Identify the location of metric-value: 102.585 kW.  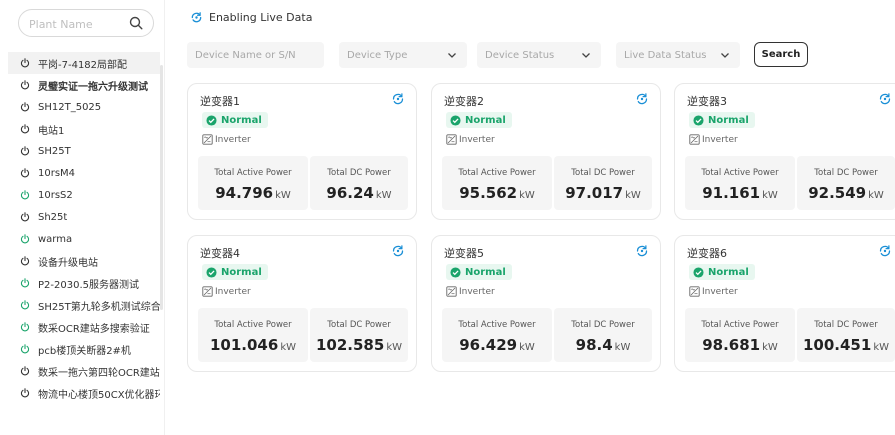
(359, 344).